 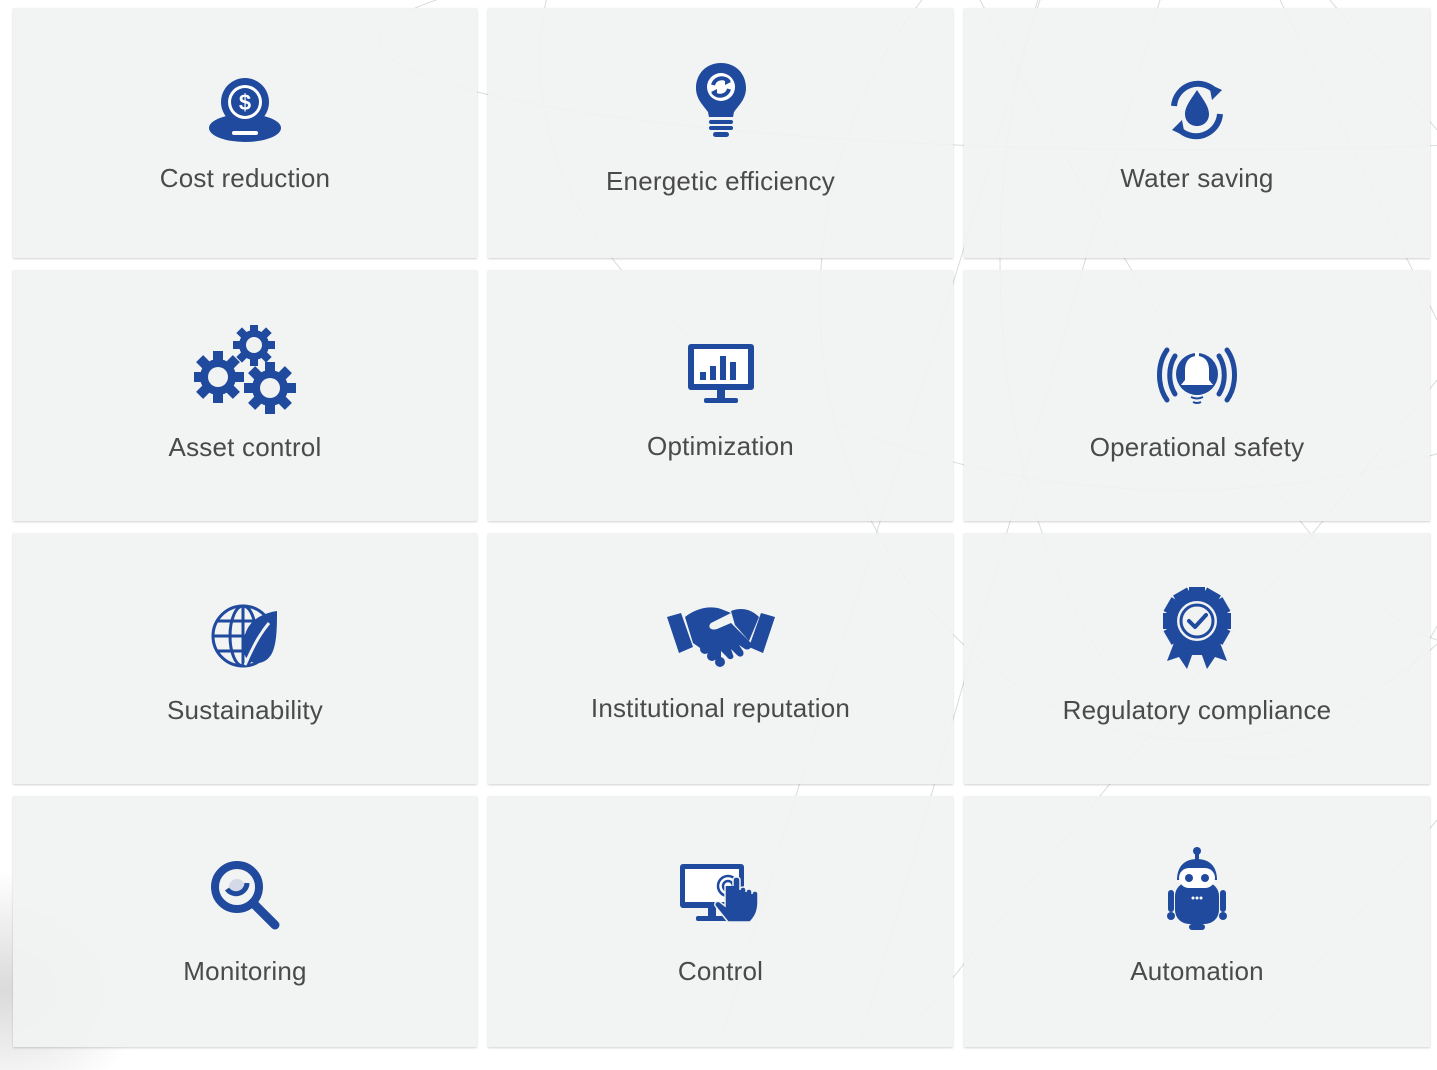 What do you see at coordinates (721, 636) in the screenshot?
I see `handshake-icon` at bounding box center [721, 636].